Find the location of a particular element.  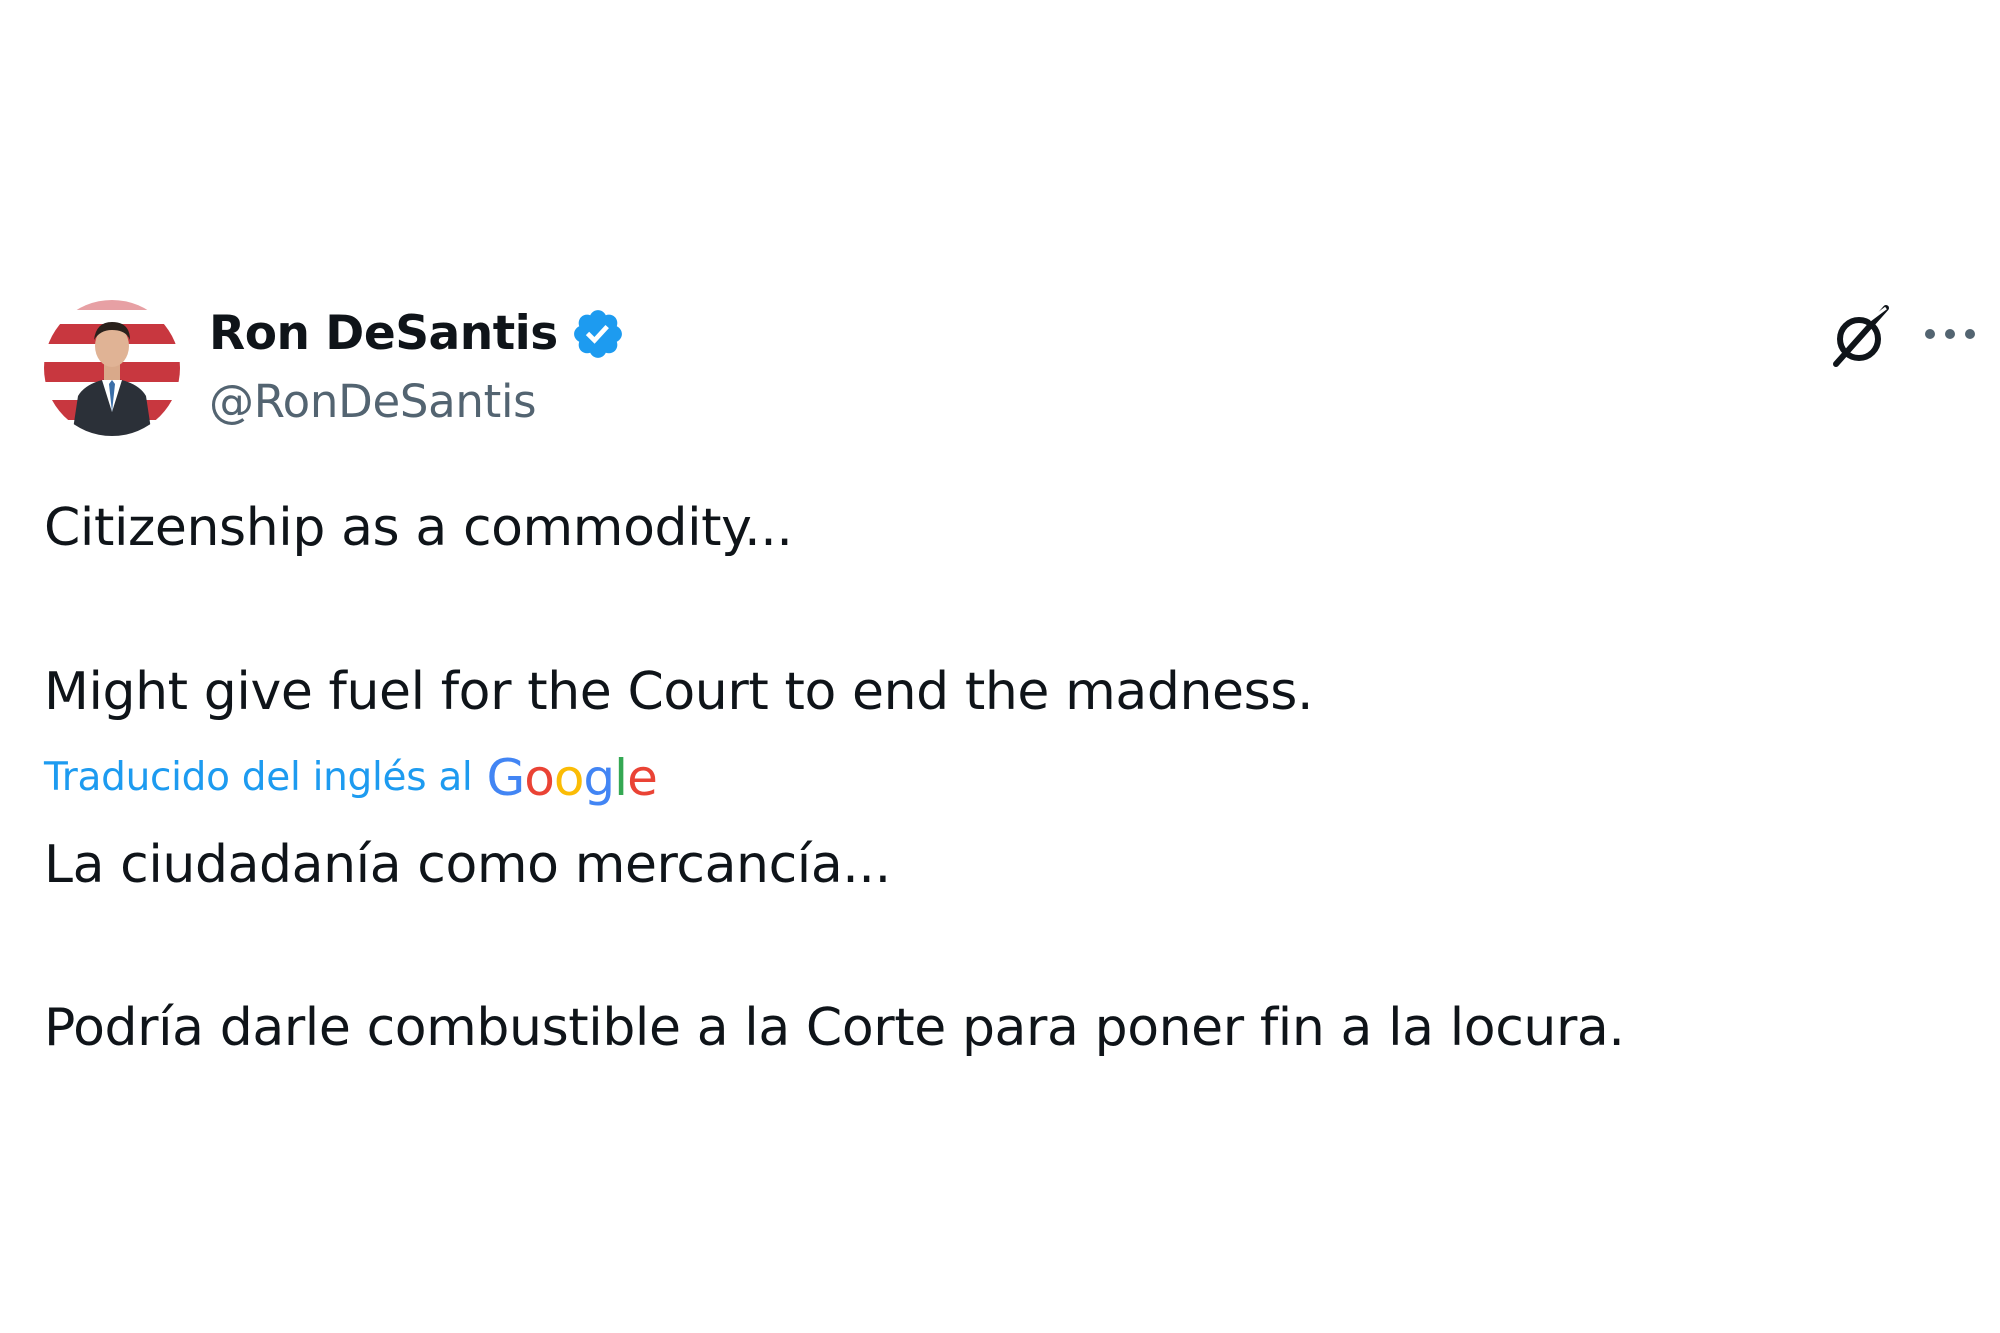

profile-photo-icon is located at coordinates (112, 368).